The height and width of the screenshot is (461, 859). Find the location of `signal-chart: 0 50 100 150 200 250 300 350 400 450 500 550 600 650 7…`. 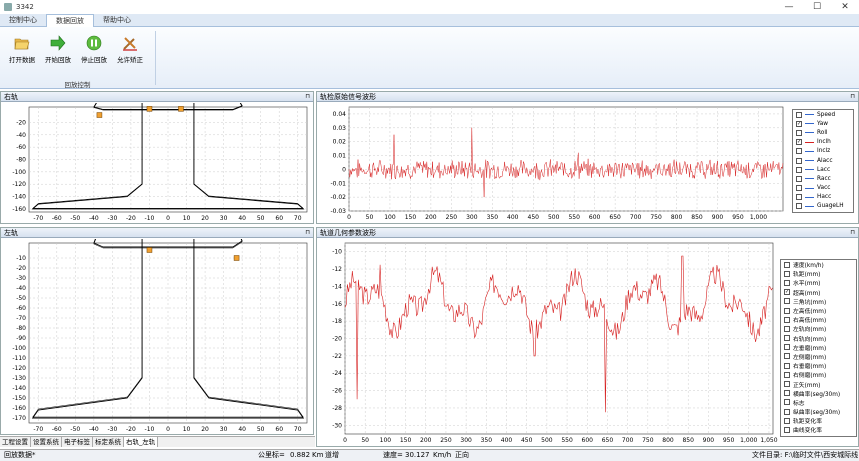

signal-chart: 0 50 100 150 200 250 300 350 400 450 500 550 600 650 7… is located at coordinates (553, 163).